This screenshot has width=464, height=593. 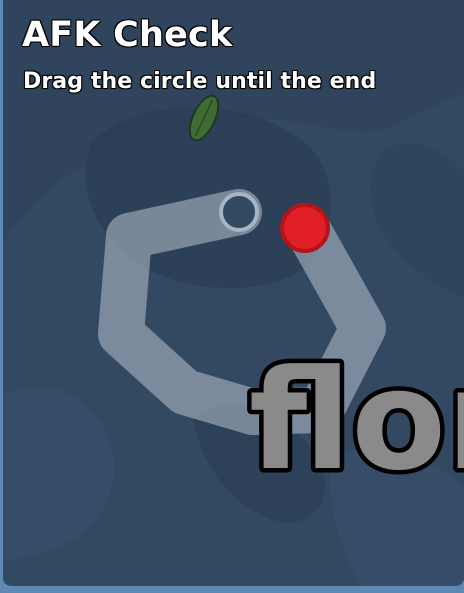 What do you see at coordinates (305, 228) in the screenshot?
I see `drag-handle-circle` at bounding box center [305, 228].